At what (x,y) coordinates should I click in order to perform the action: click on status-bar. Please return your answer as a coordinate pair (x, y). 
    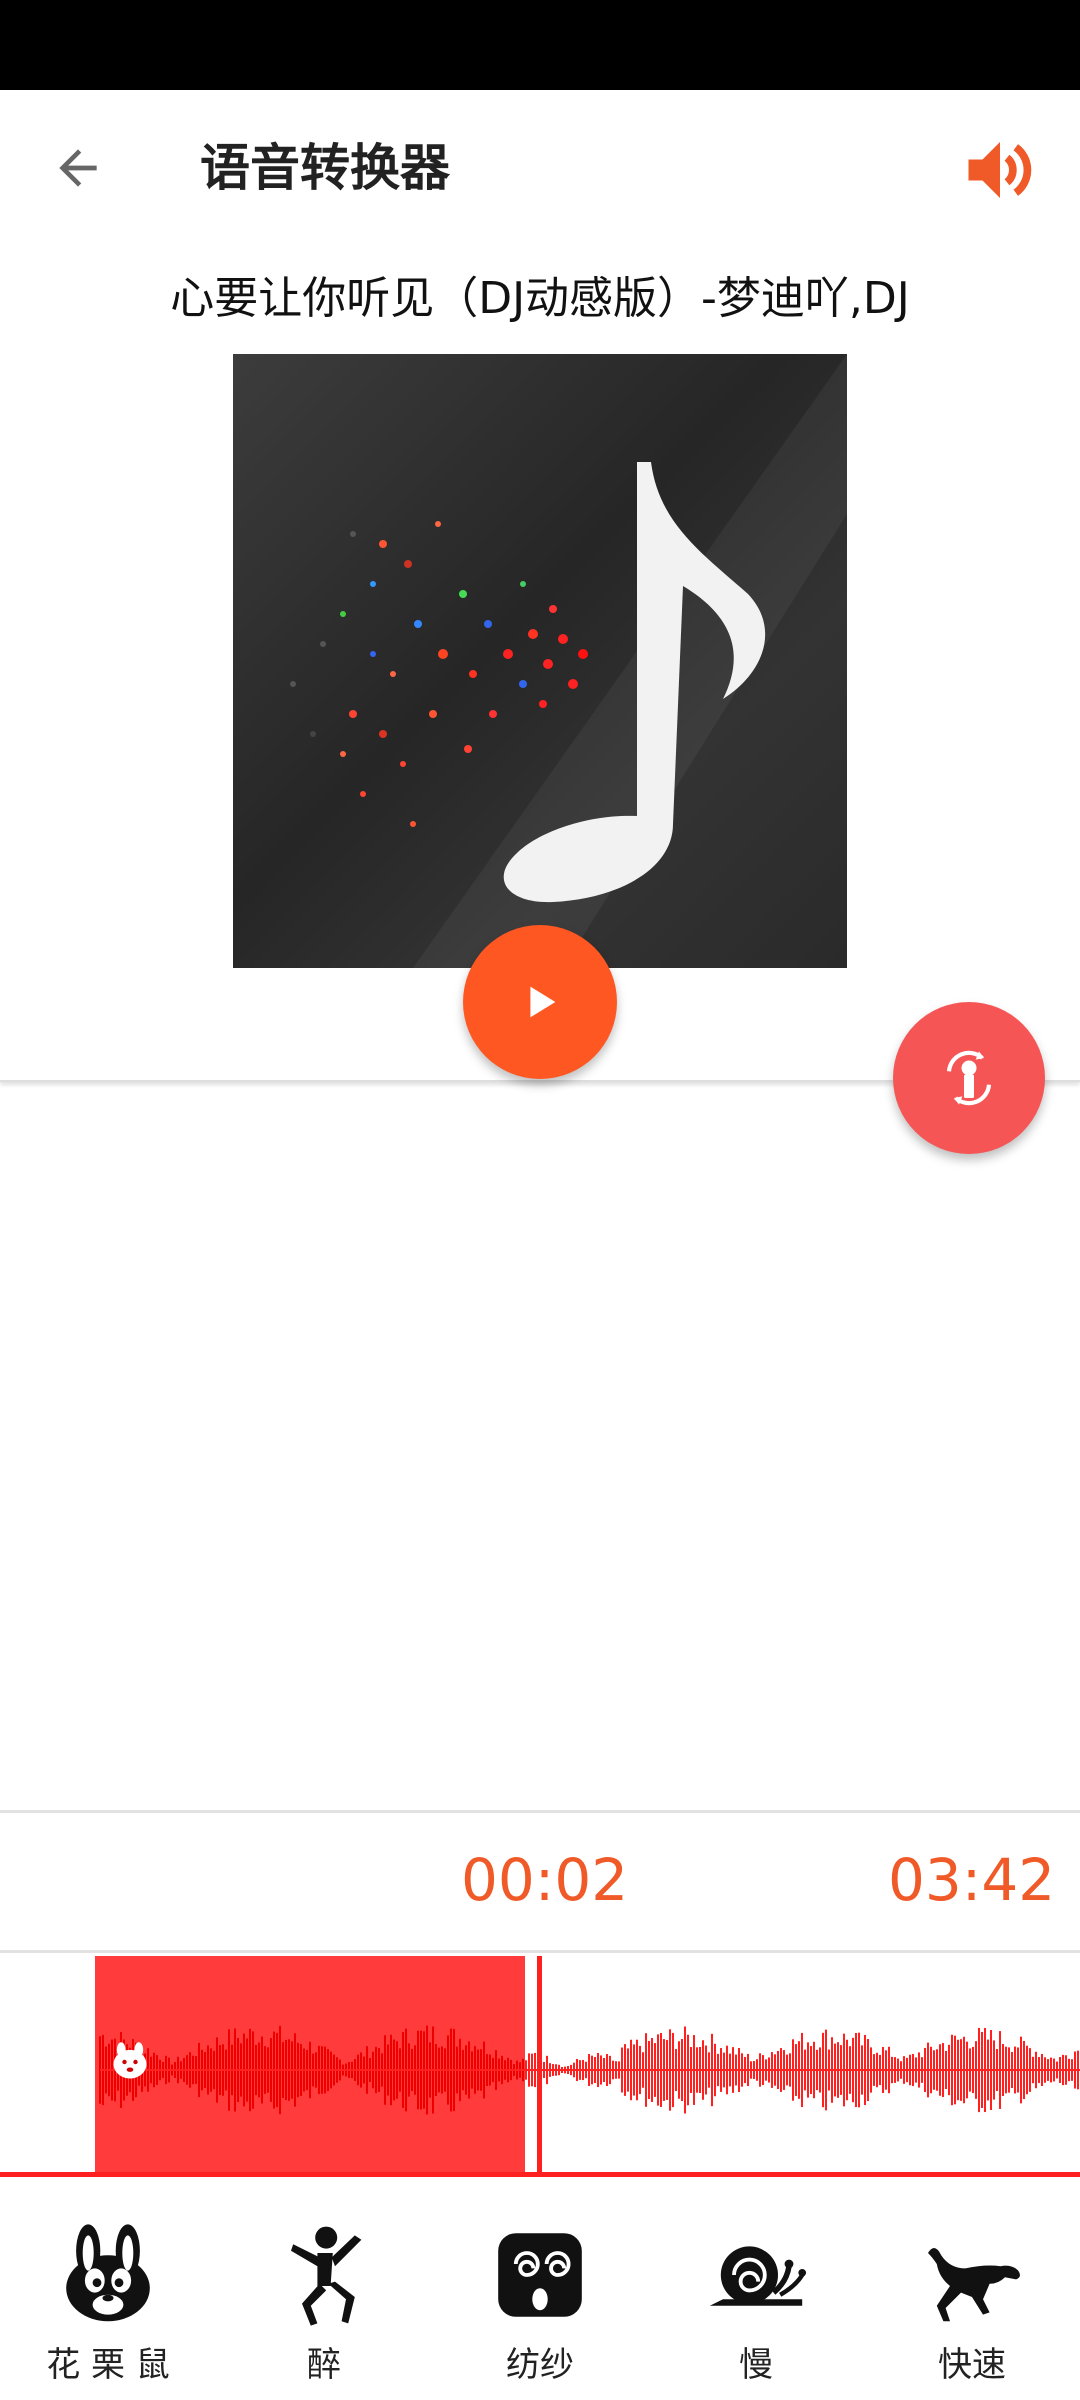
    Looking at the image, I should click on (540, 45).